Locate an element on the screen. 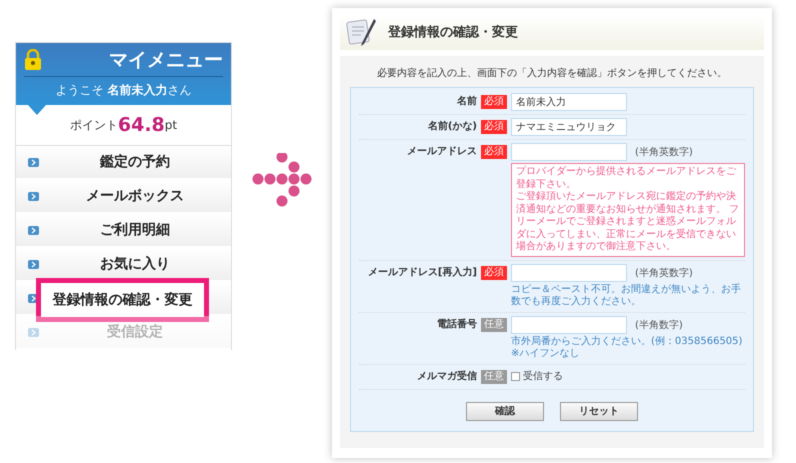 This screenshot has height=463, width=796. menu-link: 登録情報の確認・変更 is located at coordinates (122, 300).